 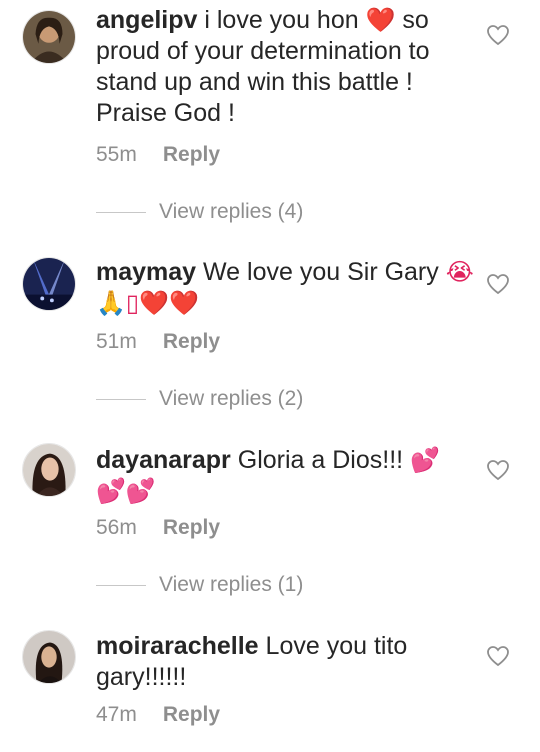 What do you see at coordinates (231, 399) in the screenshot?
I see `view-replies-label: View replies (2)` at bounding box center [231, 399].